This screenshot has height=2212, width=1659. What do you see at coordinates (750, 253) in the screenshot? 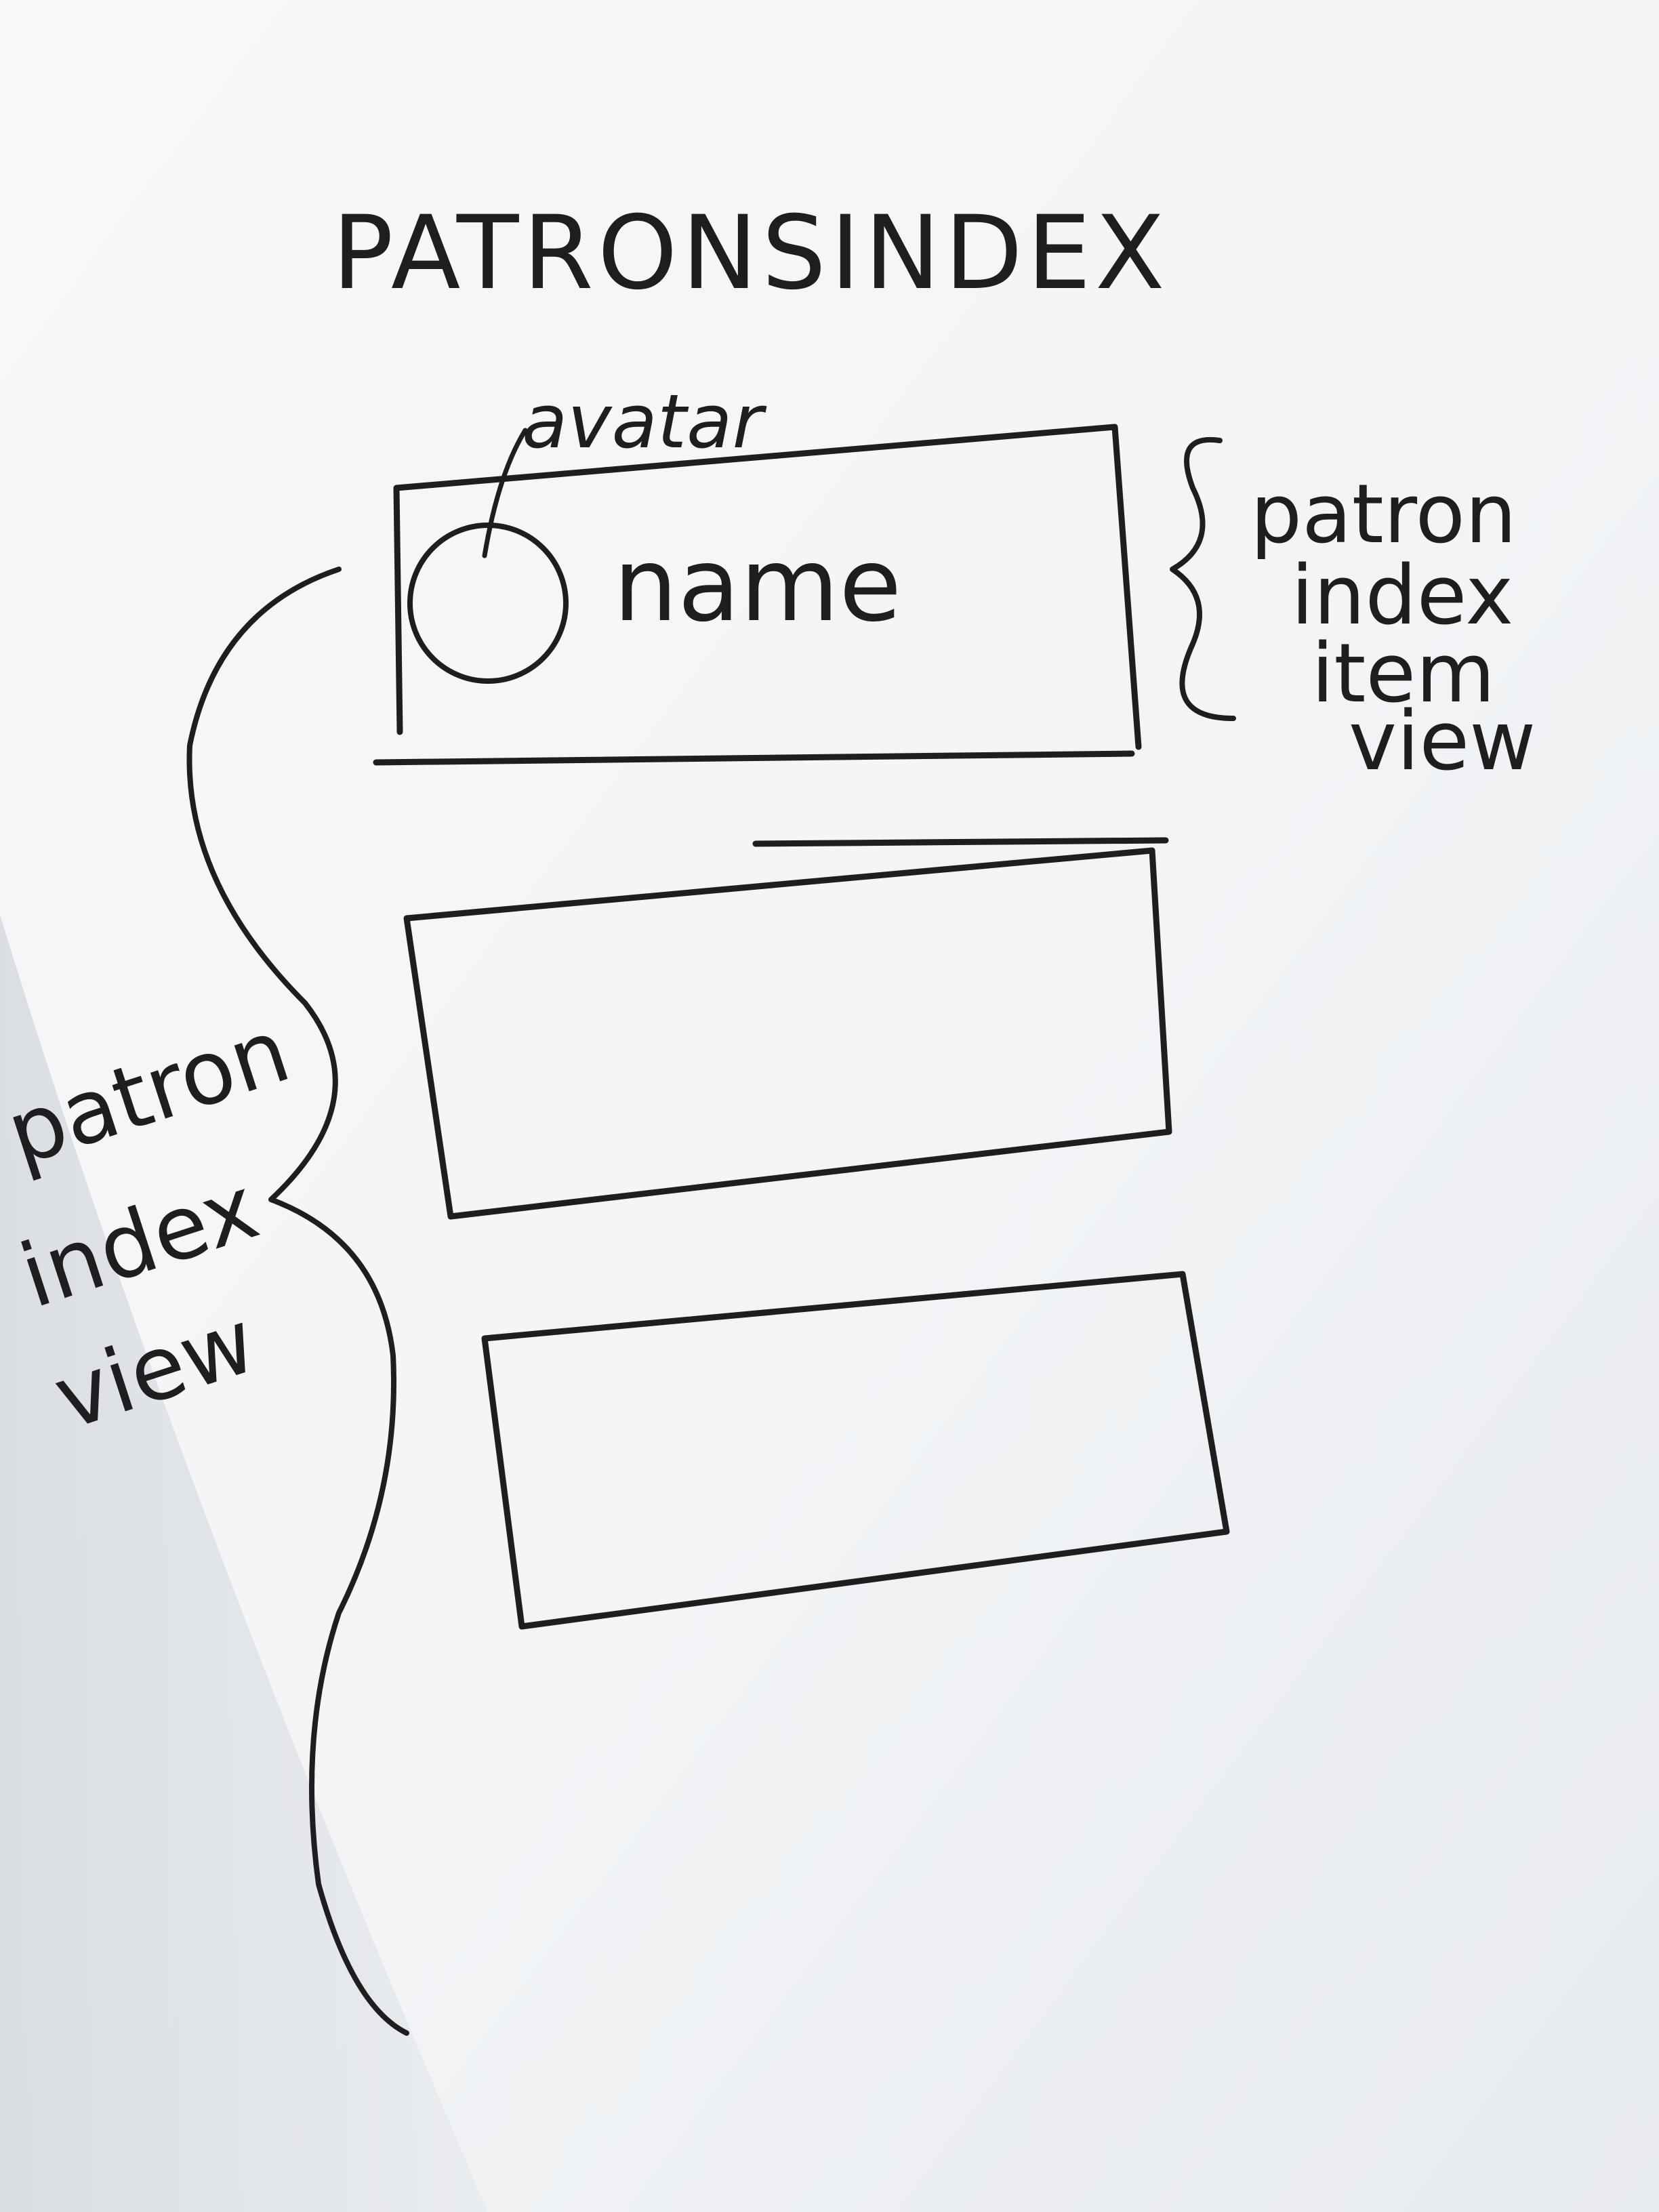
I see `page-title: PATRONSINDEX` at bounding box center [750, 253].